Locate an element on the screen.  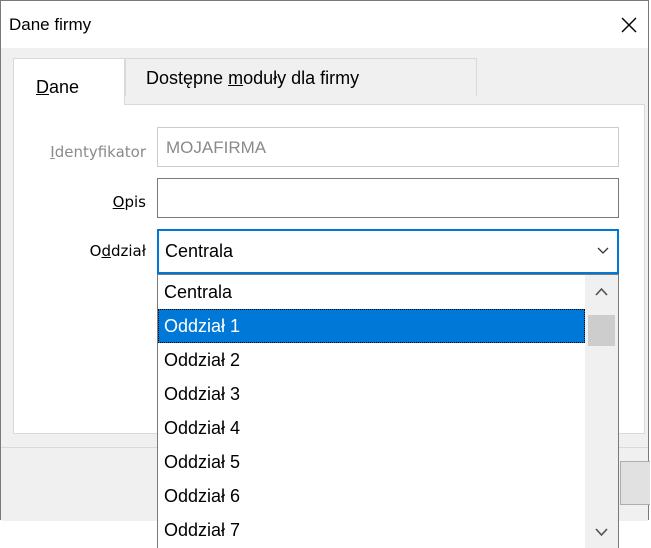
label-mnemonic: O is located at coordinates (118, 202).